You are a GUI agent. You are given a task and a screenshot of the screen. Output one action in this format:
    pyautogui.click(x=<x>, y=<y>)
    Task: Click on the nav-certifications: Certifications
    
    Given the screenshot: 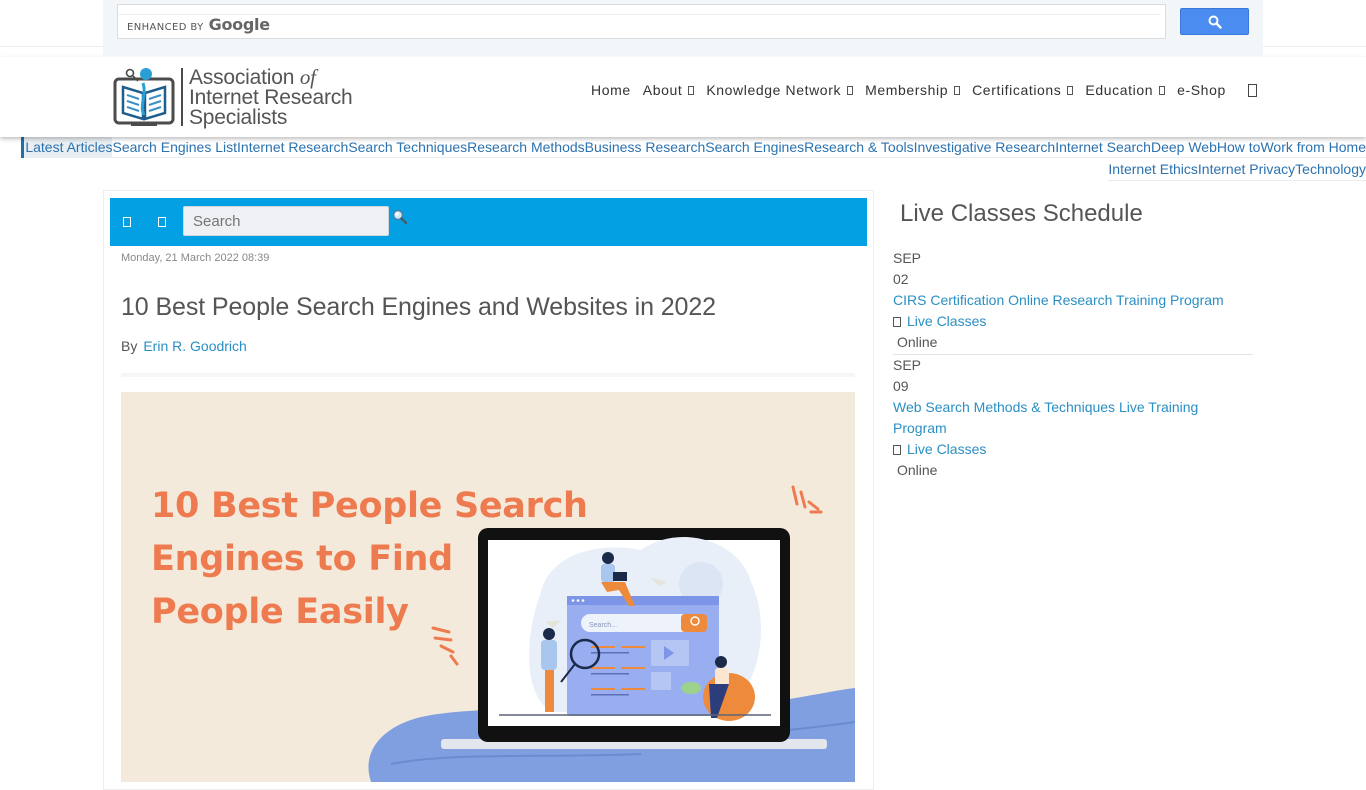 What is the action you would take?
    pyautogui.click(x=1023, y=90)
    